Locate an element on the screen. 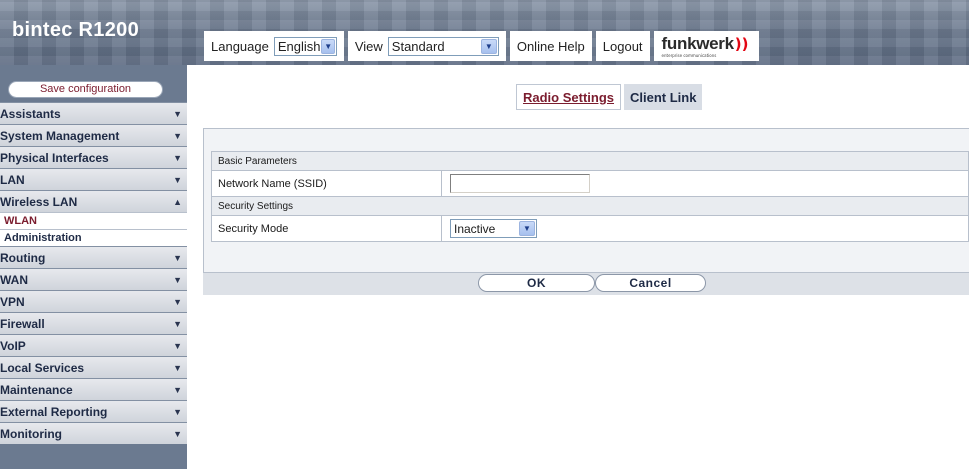 The width and height of the screenshot is (969, 469). sidebar-item-label: LAN is located at coordinates (12, 179).